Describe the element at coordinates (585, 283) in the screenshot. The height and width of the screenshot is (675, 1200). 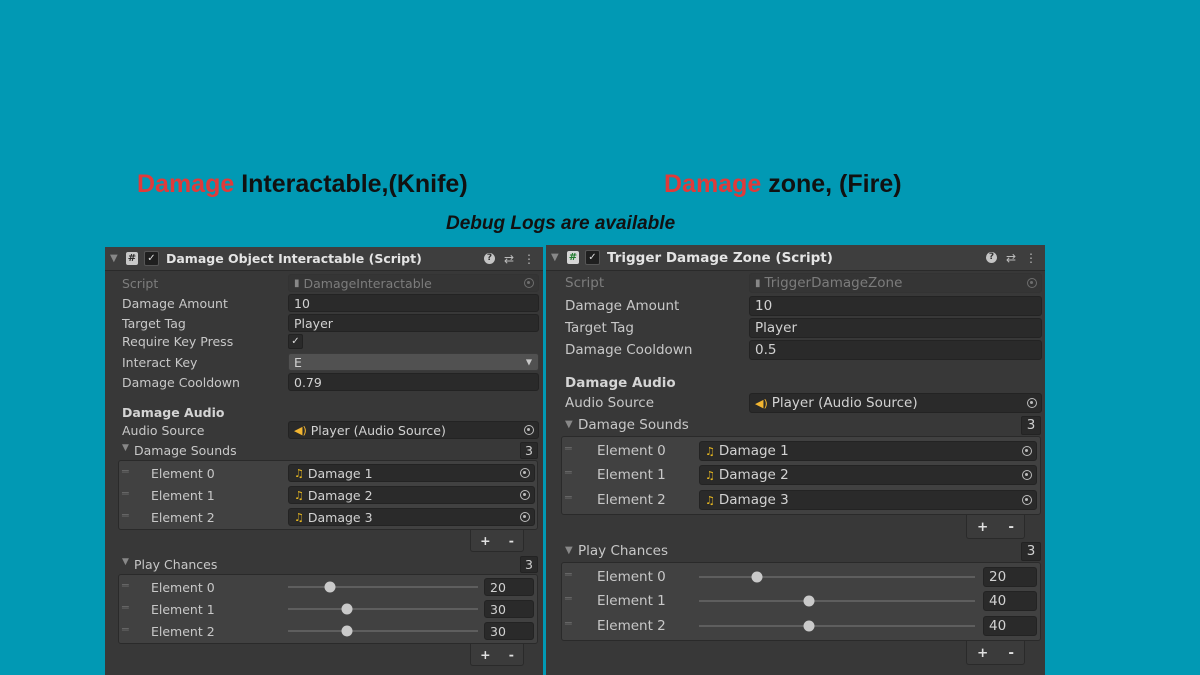
I see `script-label: Script` at that location.